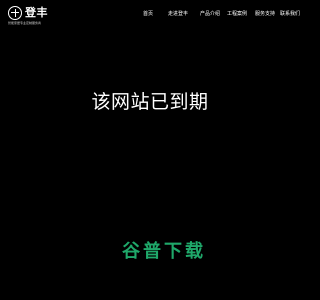 Image resolution: width=320 pixels, height=300 pixels. Describe the element at coordinates (290, 14) in the screenshot. I see `nav-item-contact: 联系我们` at that location.